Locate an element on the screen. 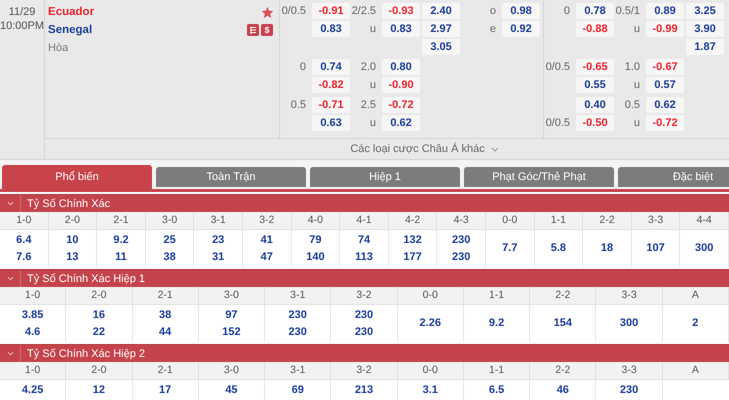 The height and width of the screenshot is (400, 729). score-odds: 69 is located at coordinates (298, 390).